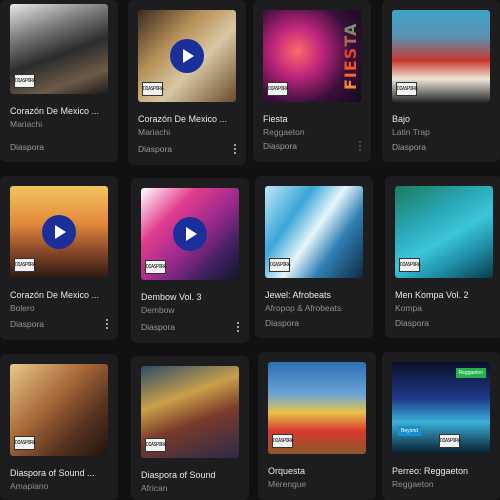  I want to click on album-title: Jewel: Afrobeats, so click(314, 295).